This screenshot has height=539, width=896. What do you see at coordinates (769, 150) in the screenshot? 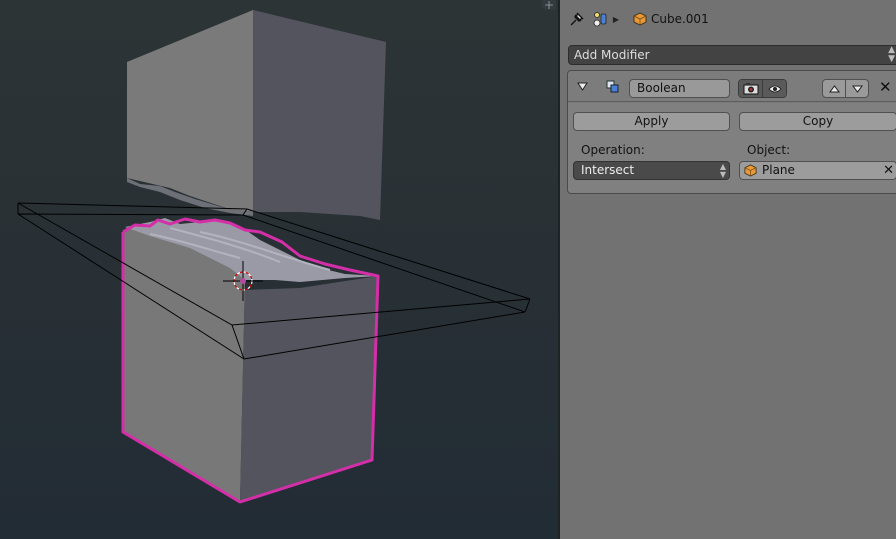
I see `object-label: Object:` at bounding box center [769, 150].